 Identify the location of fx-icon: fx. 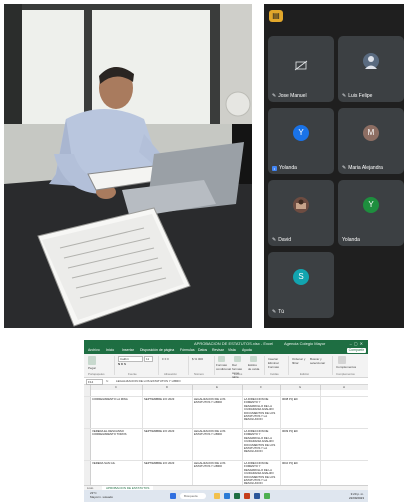
(107, 381).